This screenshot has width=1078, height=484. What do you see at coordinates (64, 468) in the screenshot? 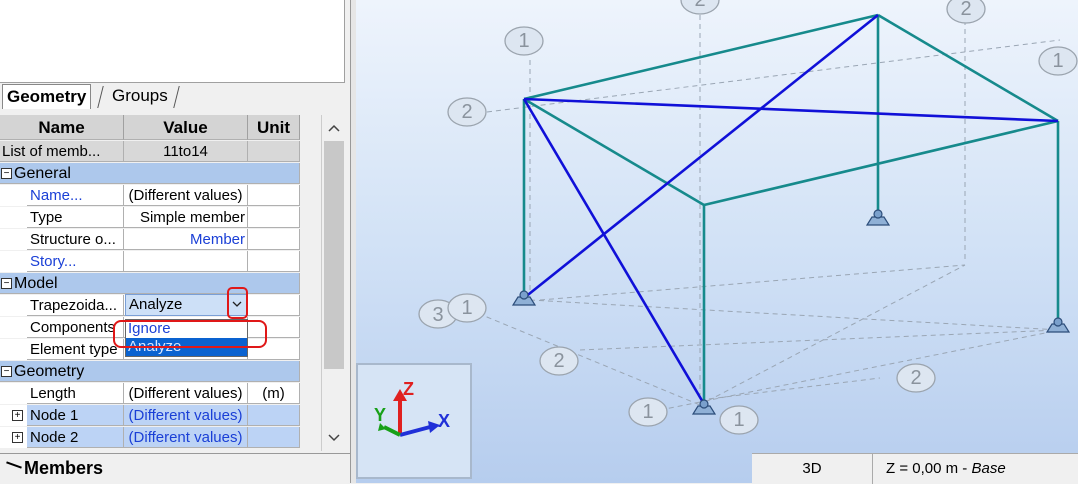
I see `tab-members-label: Members` at bounding box center [64, 468].